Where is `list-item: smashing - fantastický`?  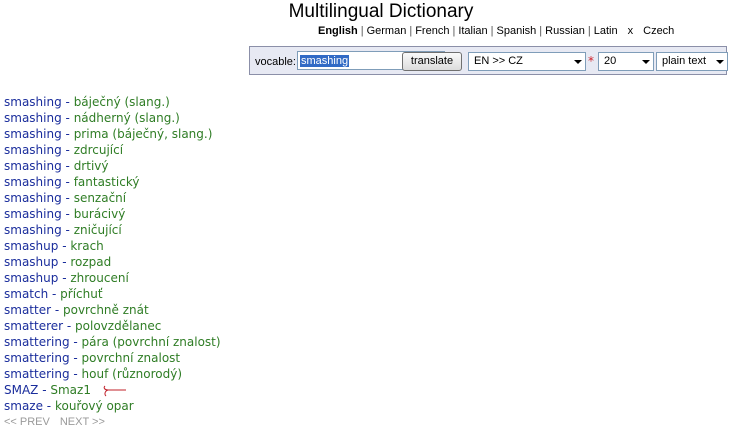 list-item: smashing - fantastický is located at coordinates (112, 182).